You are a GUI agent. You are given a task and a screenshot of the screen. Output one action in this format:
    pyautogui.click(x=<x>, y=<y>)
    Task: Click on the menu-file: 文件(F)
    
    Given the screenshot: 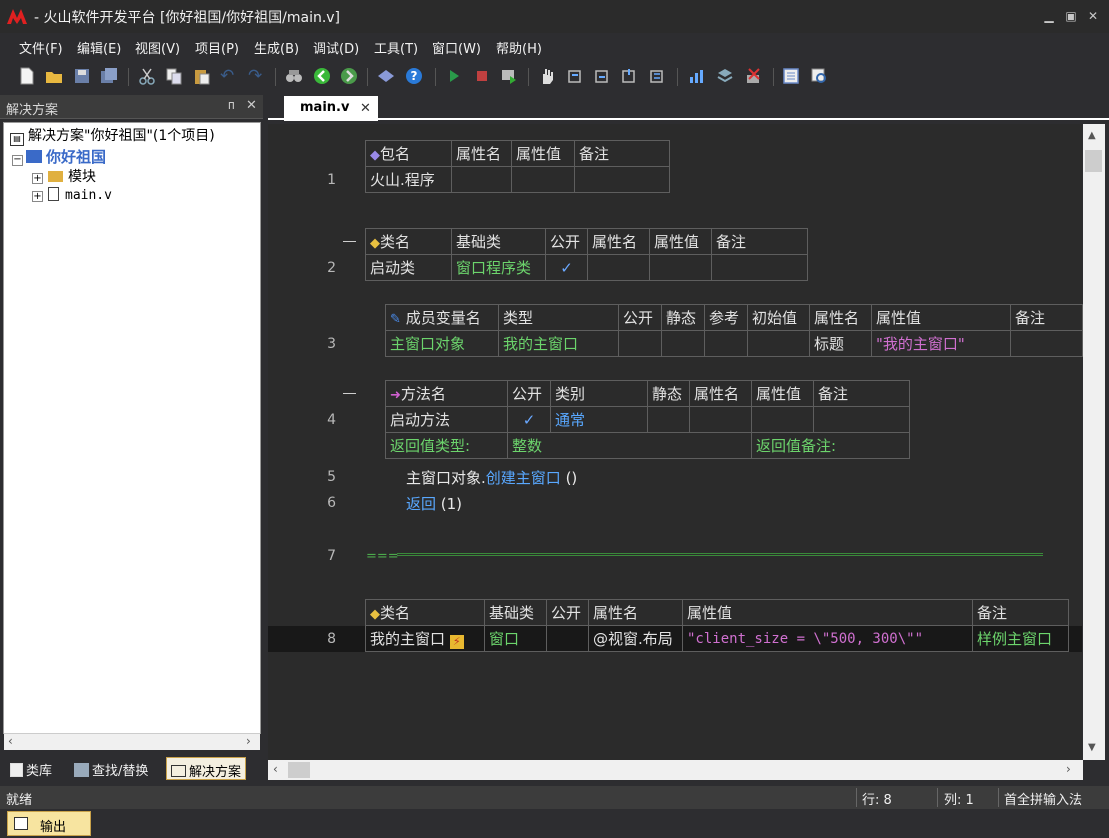 What is the action you would take?
    pyautogui.click(x=41, y=47)
    